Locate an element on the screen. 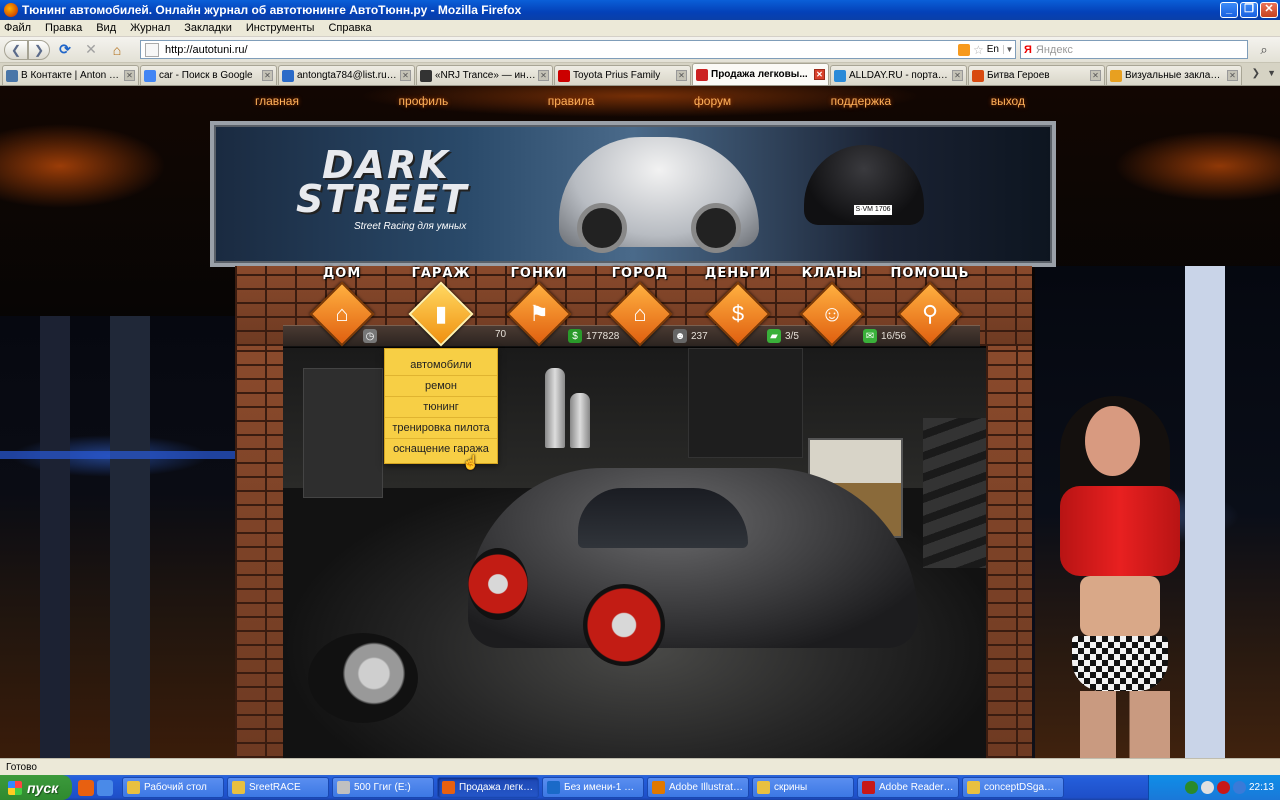 Image resolution: width=1280 pixels, height=800 pixels. taskbar-task: Рабочий стол is located at coordinates (173, 787).